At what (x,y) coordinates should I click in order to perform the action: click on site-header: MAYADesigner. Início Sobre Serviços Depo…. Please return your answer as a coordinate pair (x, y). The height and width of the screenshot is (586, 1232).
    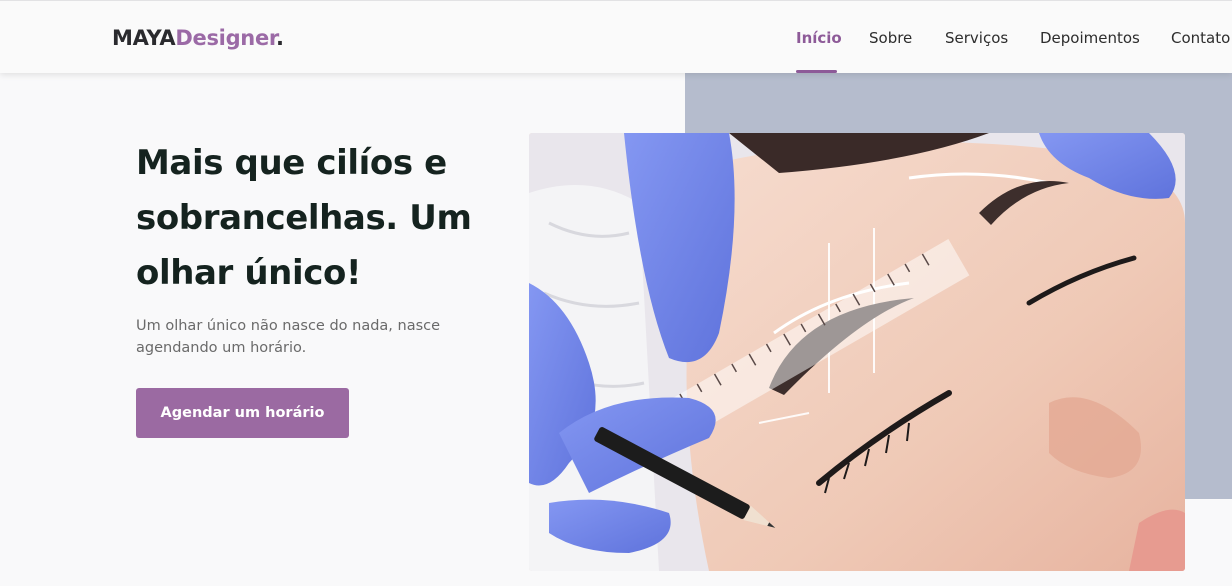
    Looking at the image, I should click on (616, 36).